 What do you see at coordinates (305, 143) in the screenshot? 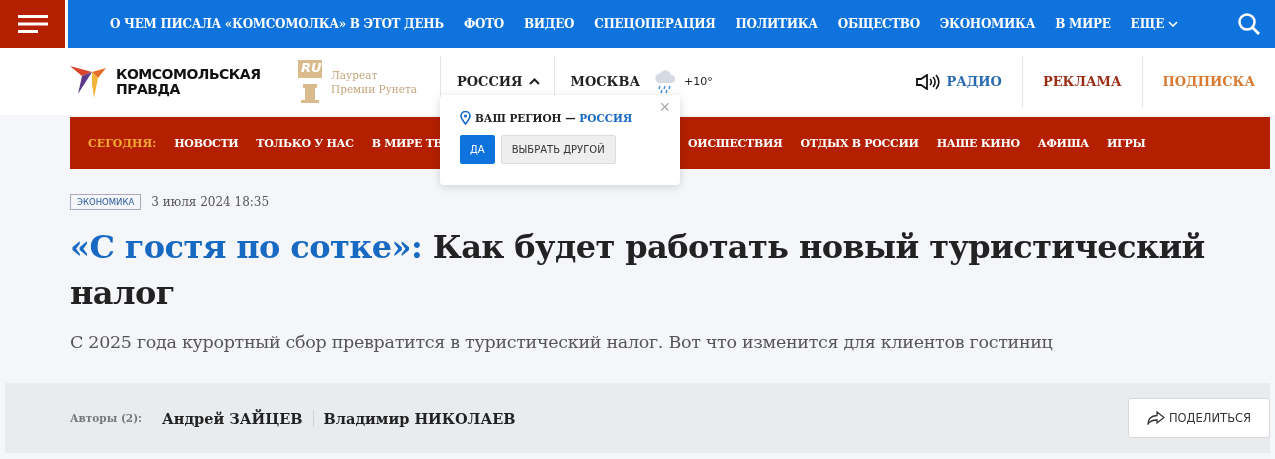
I see `nav-link: ТОЛЬКО У НАС` at bounding box center [305, 143].